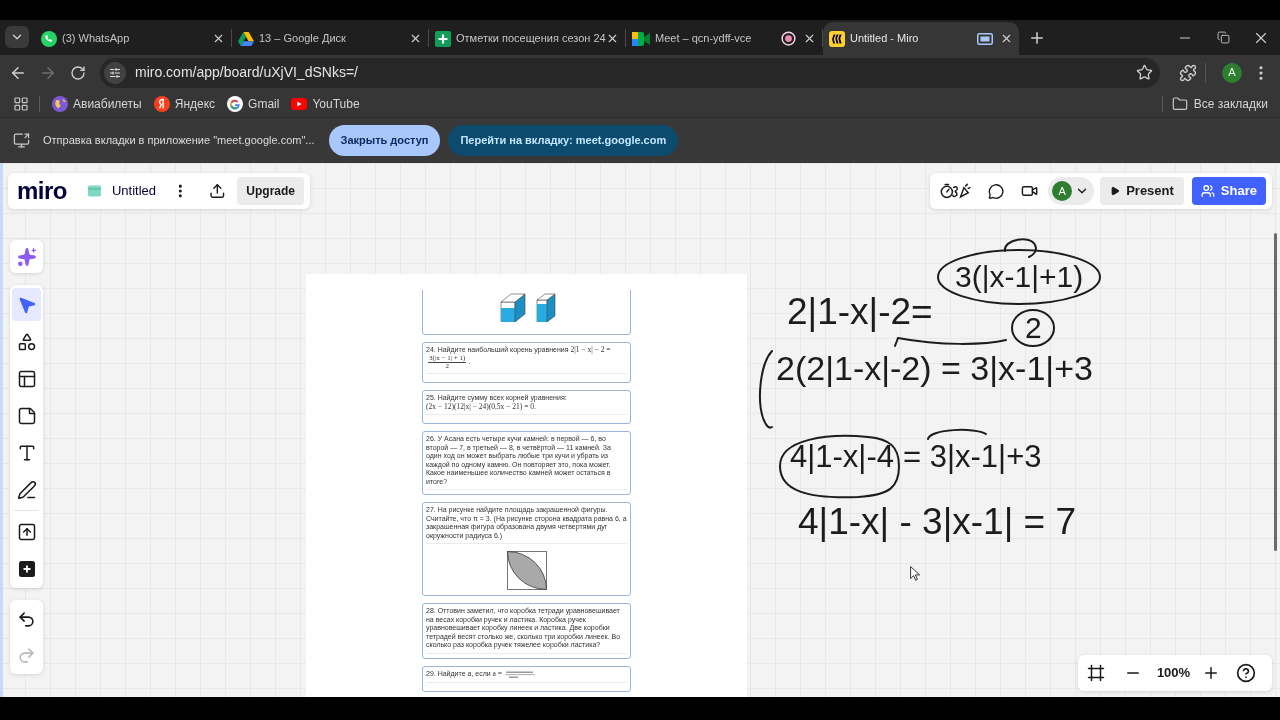 The height and width of the screenshot is (720, 1280). What do you see at coordinates (1144, 72) in the screenshot?
I see `bookmark-star-icon` at bounding box center [1144, 72].